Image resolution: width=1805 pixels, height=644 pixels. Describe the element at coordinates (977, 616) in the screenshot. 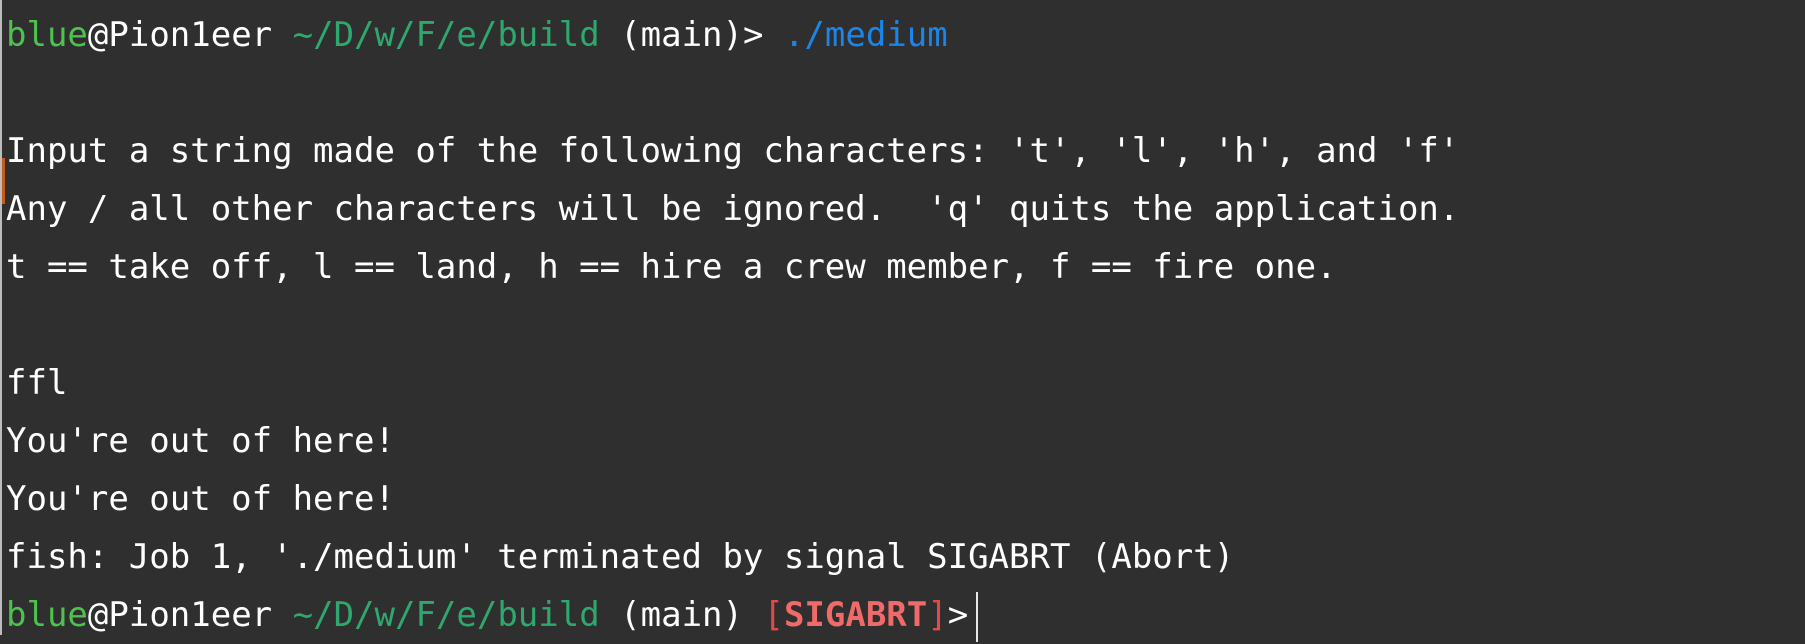

I see `text-cursor` at that location.